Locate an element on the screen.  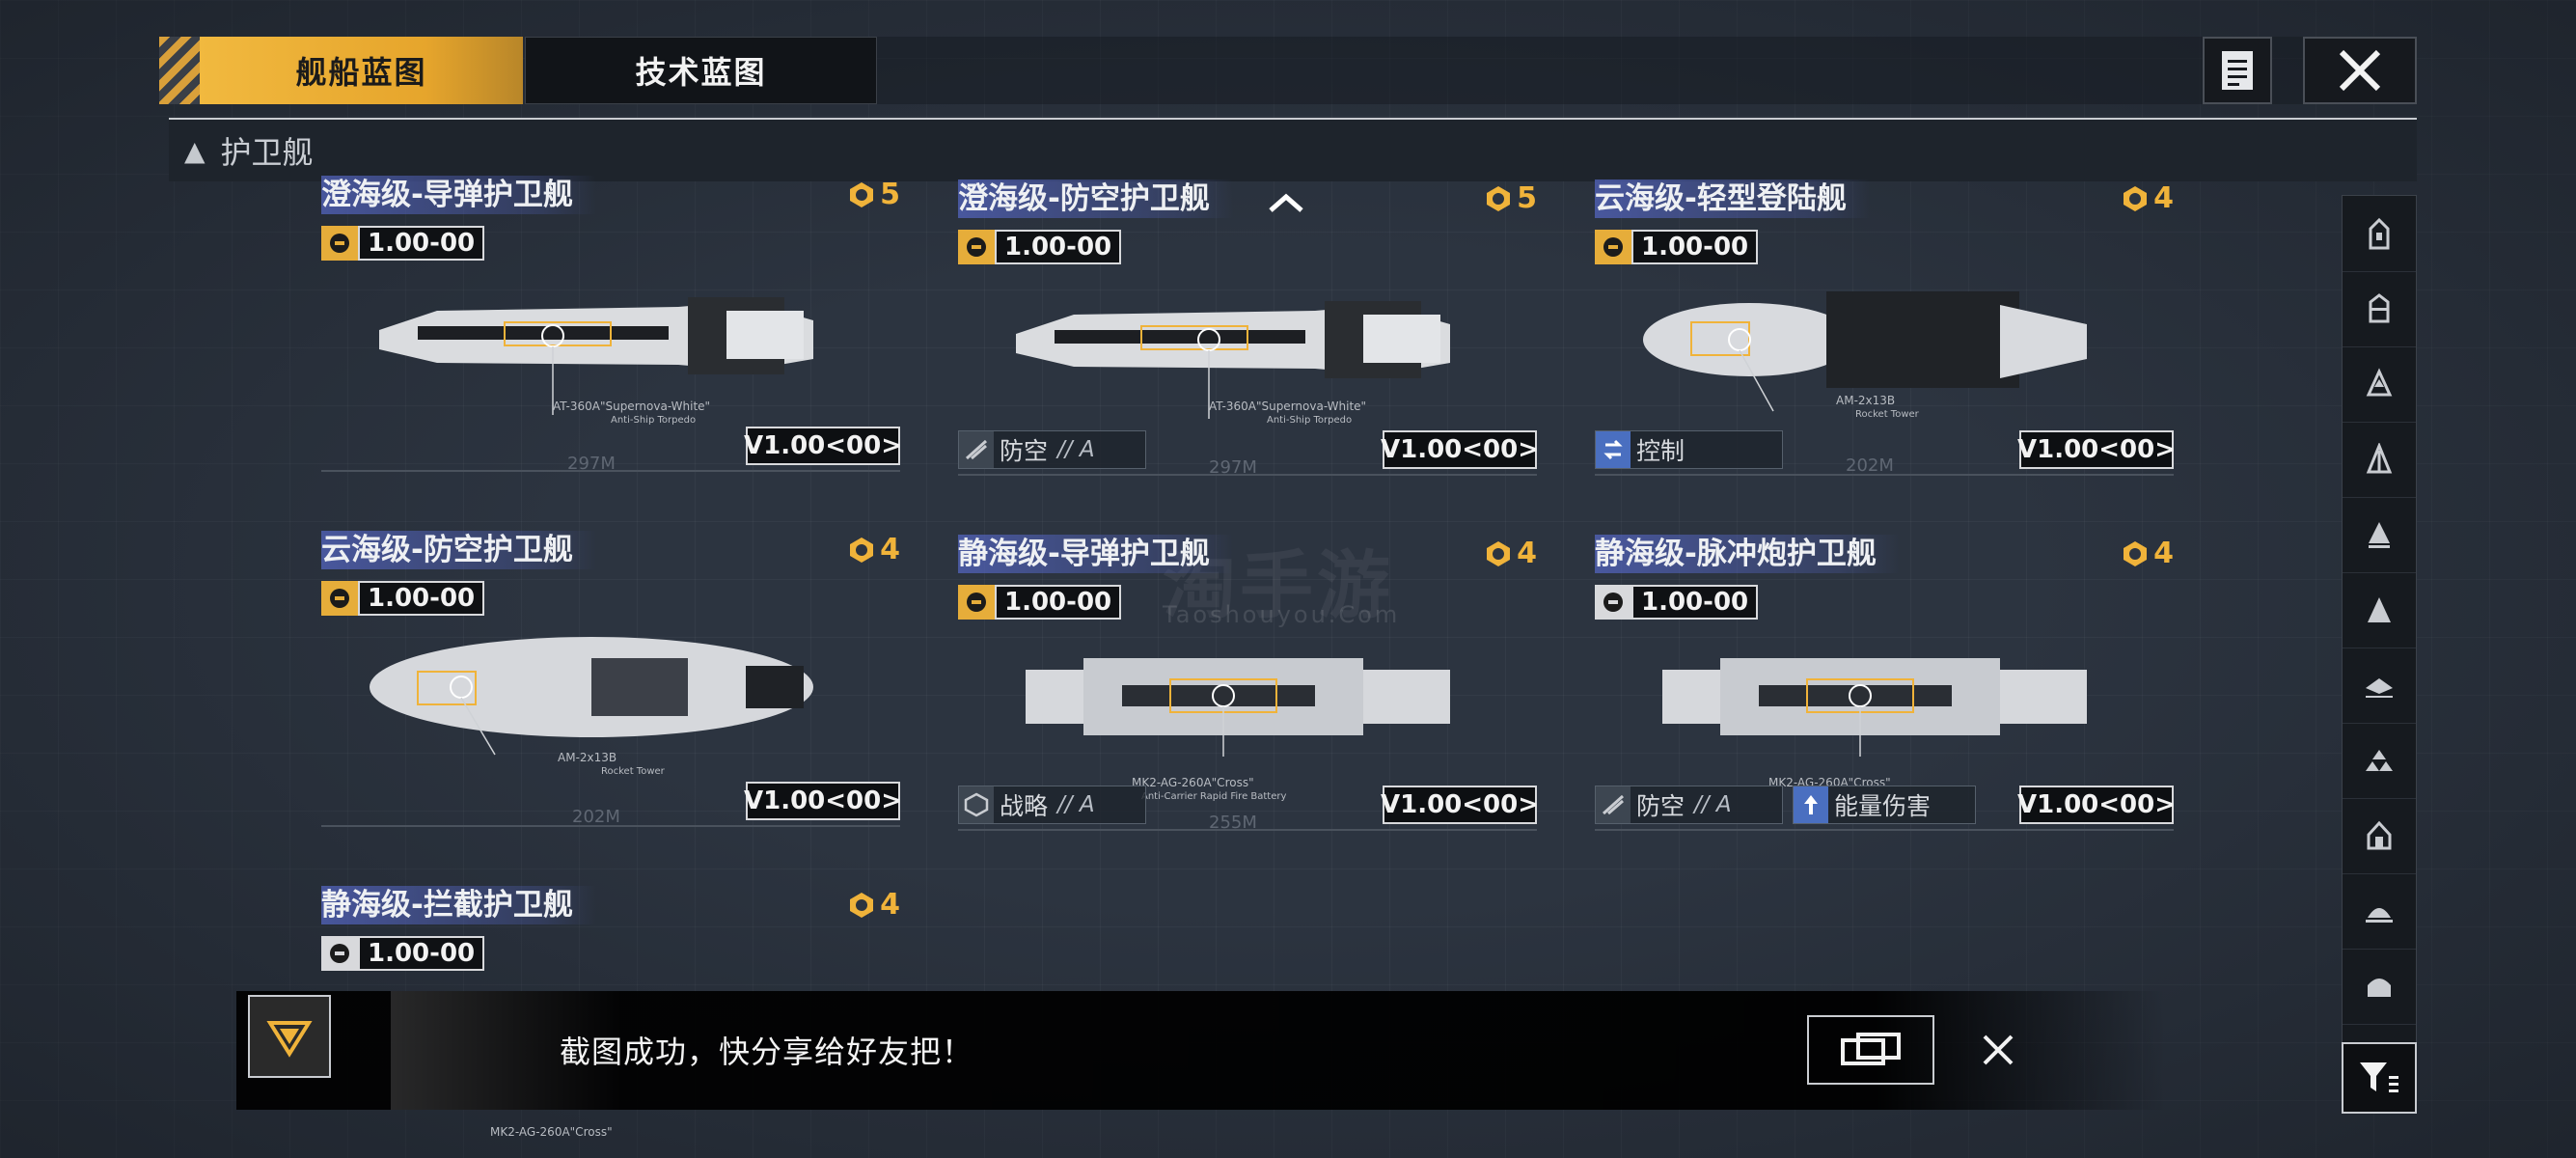
ship-name: 静海级-导弹护卫舰 is located at coordinates (1096, 554).